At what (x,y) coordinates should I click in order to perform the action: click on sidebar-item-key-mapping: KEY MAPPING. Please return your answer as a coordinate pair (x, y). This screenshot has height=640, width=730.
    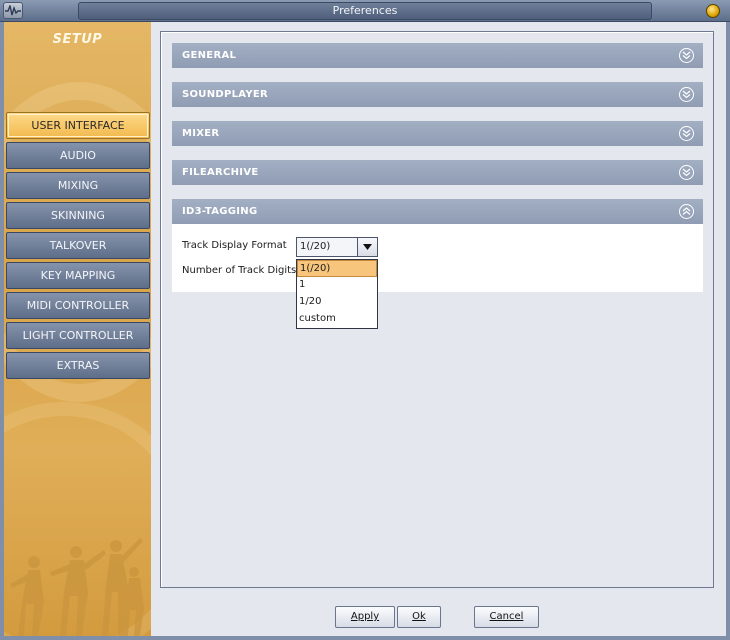
    Looking at the image, I should click on (78, 275).